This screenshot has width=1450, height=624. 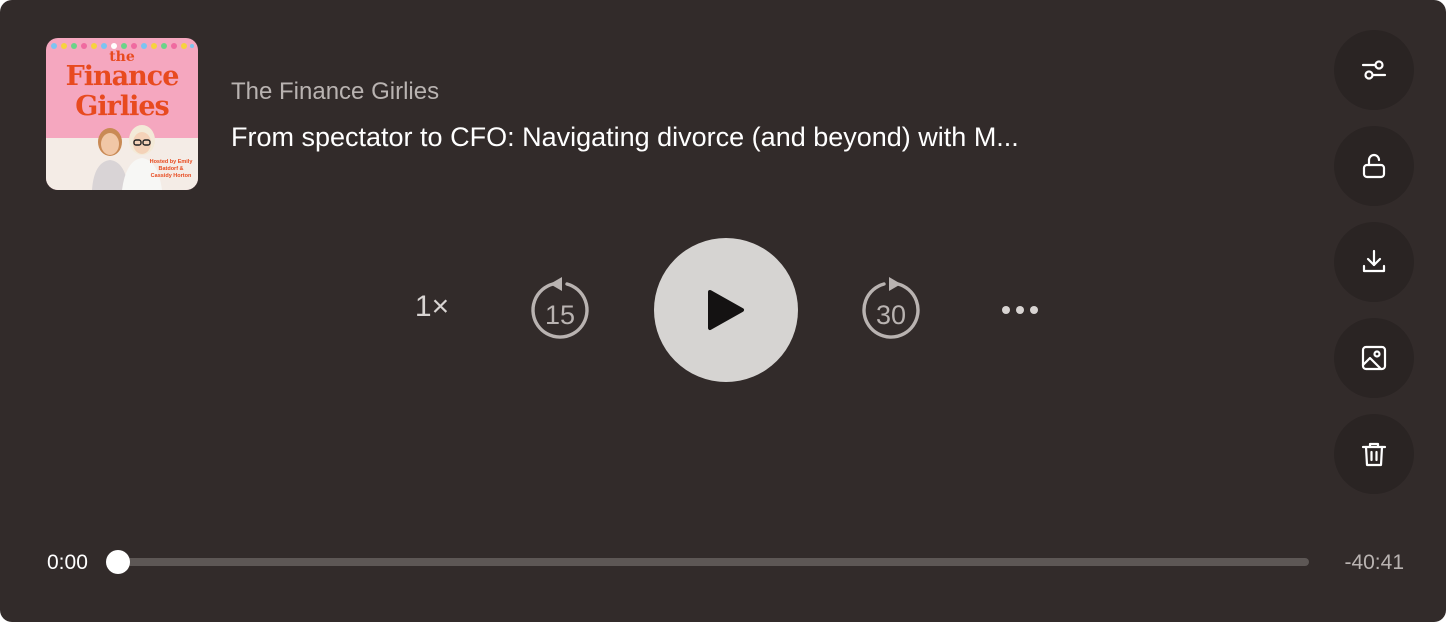 I want to click on sliders-icon, so click(x=1374, y=70).